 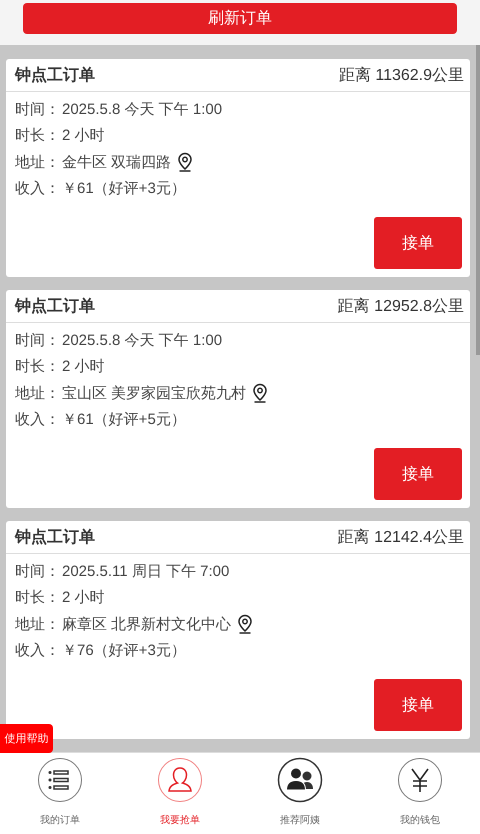 What do you see at coordinates (478, 200) in the screenshot?
I see `scrollbar` at bounding box center [478, 200].